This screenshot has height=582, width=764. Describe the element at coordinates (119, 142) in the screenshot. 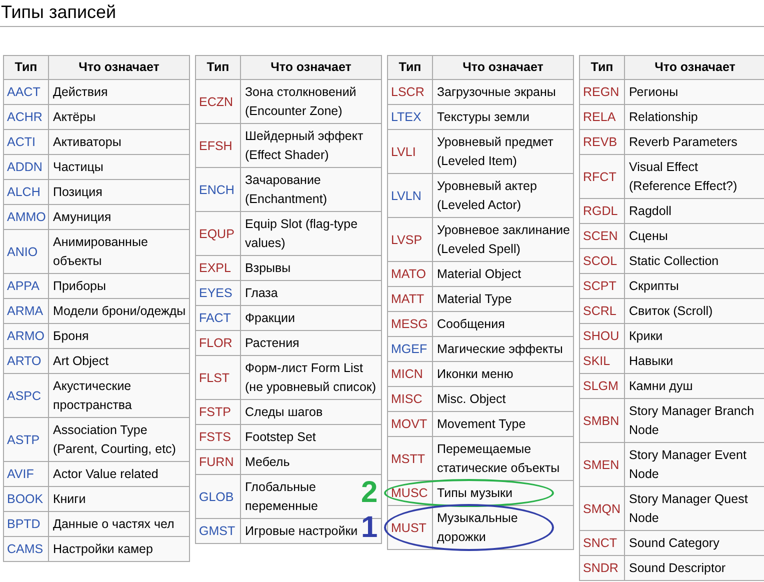

I see `meaning-cell: Активаторы` at that location.